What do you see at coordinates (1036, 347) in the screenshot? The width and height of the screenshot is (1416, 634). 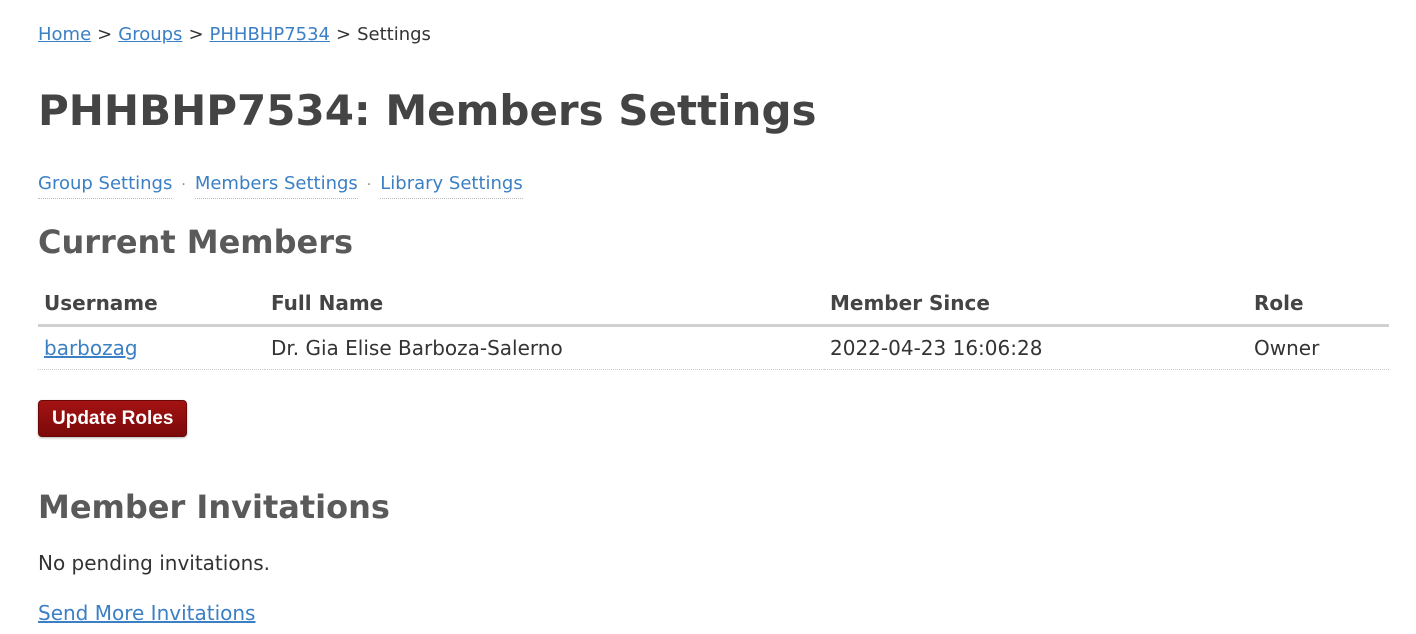 I see `cell-member-since: 2022-04-23 16:06:28` at bounding box center [1036, 347].